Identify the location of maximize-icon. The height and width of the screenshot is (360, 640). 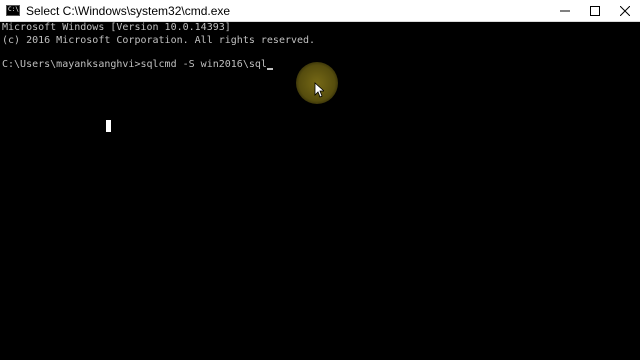
(595, 11).